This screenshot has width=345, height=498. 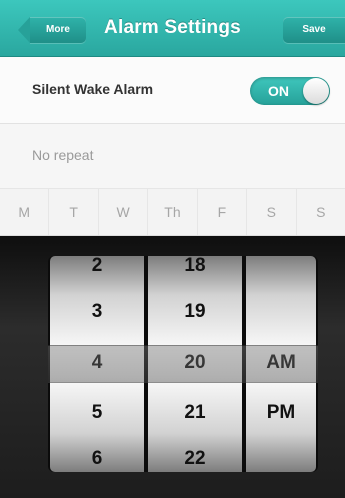 I want to click on navigation-bar: More Alarm Settings Save, so click(x=172, y=28).